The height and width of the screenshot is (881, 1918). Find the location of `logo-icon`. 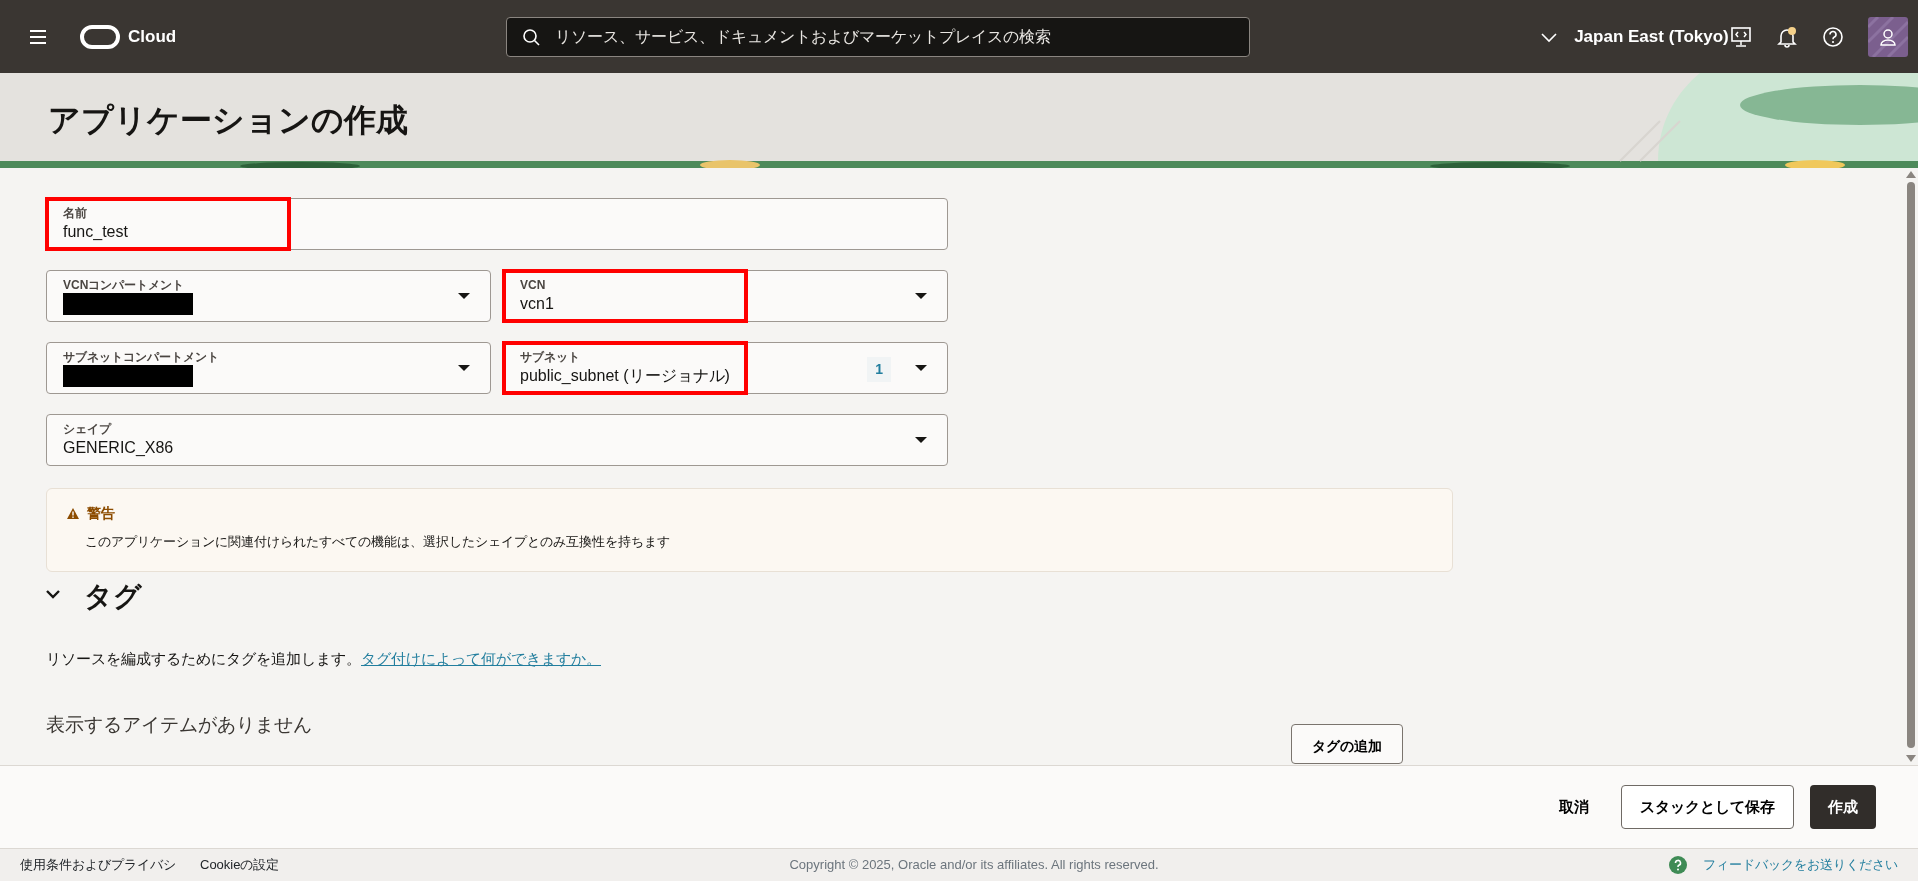

logo-icon is located at coordinates (100, 36).